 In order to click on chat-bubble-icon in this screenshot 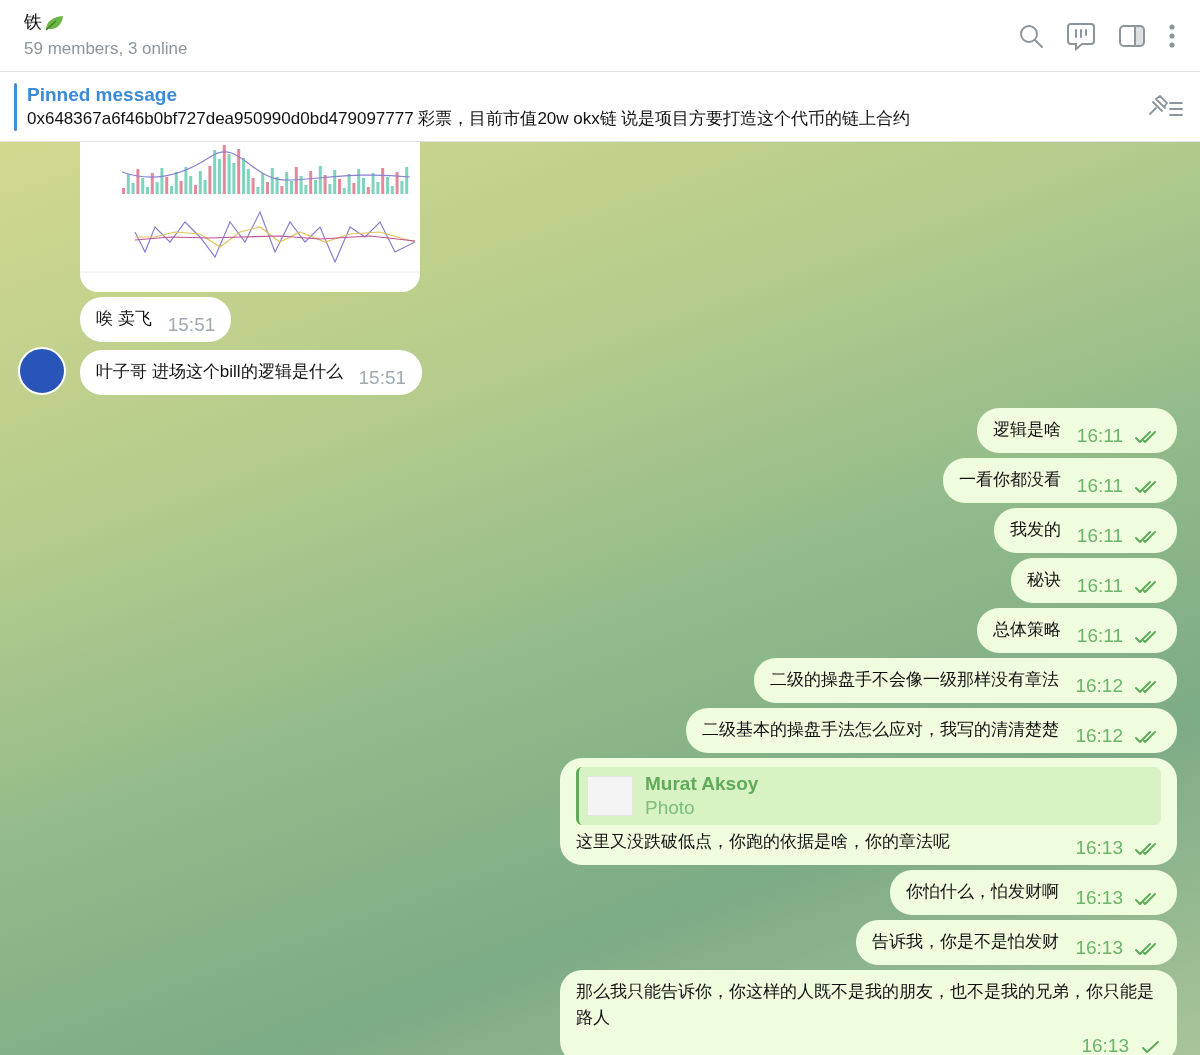, I will do `click(1081, 35)`.